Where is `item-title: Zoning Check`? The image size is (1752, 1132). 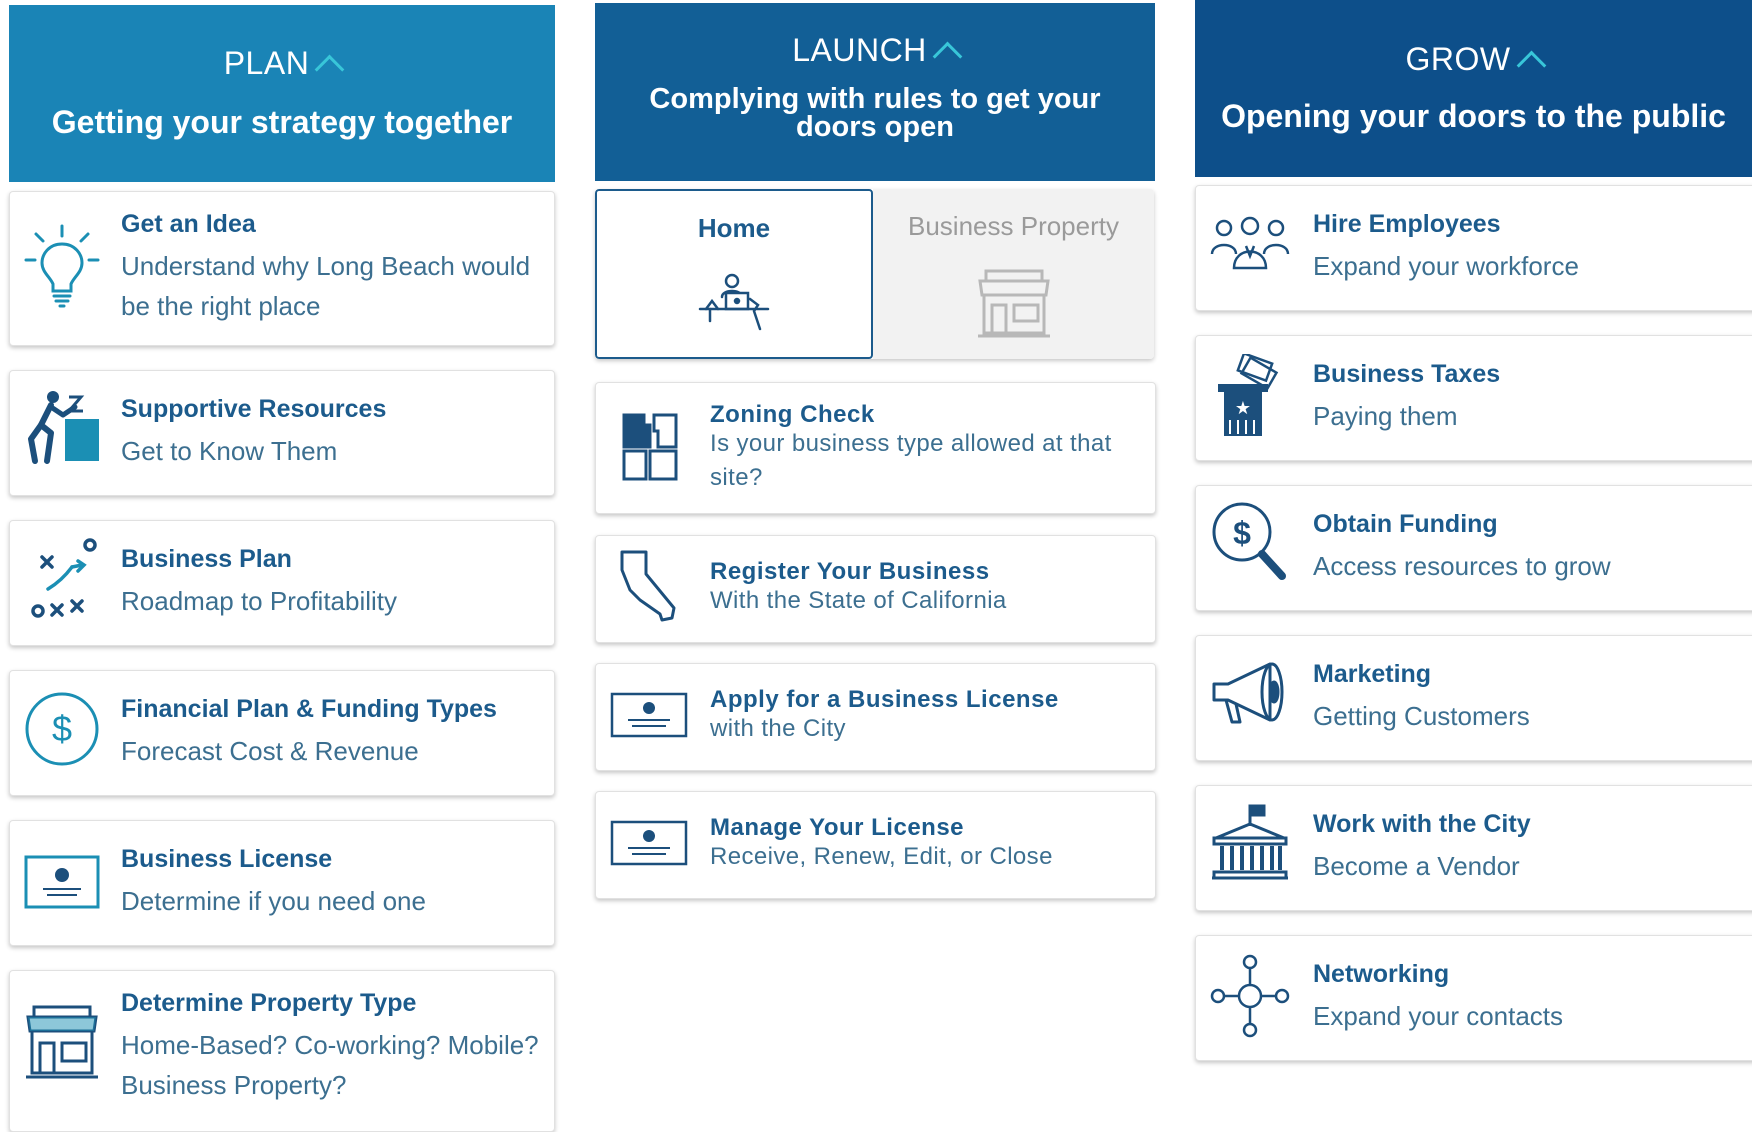 item-title: Zoning Check is located at coordinates (792, 414).